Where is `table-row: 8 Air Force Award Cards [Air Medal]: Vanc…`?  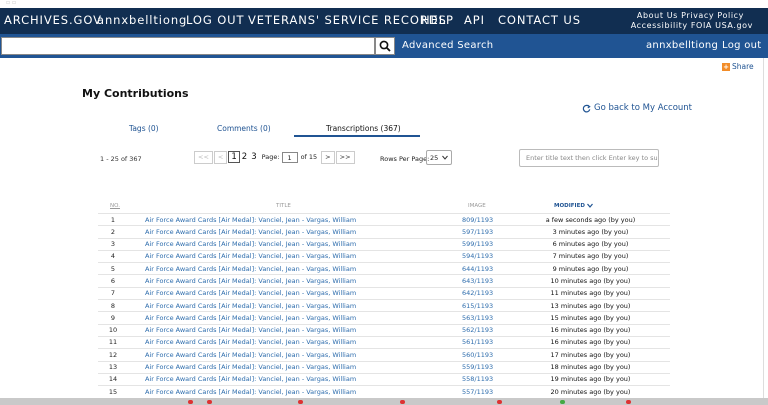
table-row: 8 Air Force Award Cards [Air Medal]: Vanc… is located at coordinates (384, 305).